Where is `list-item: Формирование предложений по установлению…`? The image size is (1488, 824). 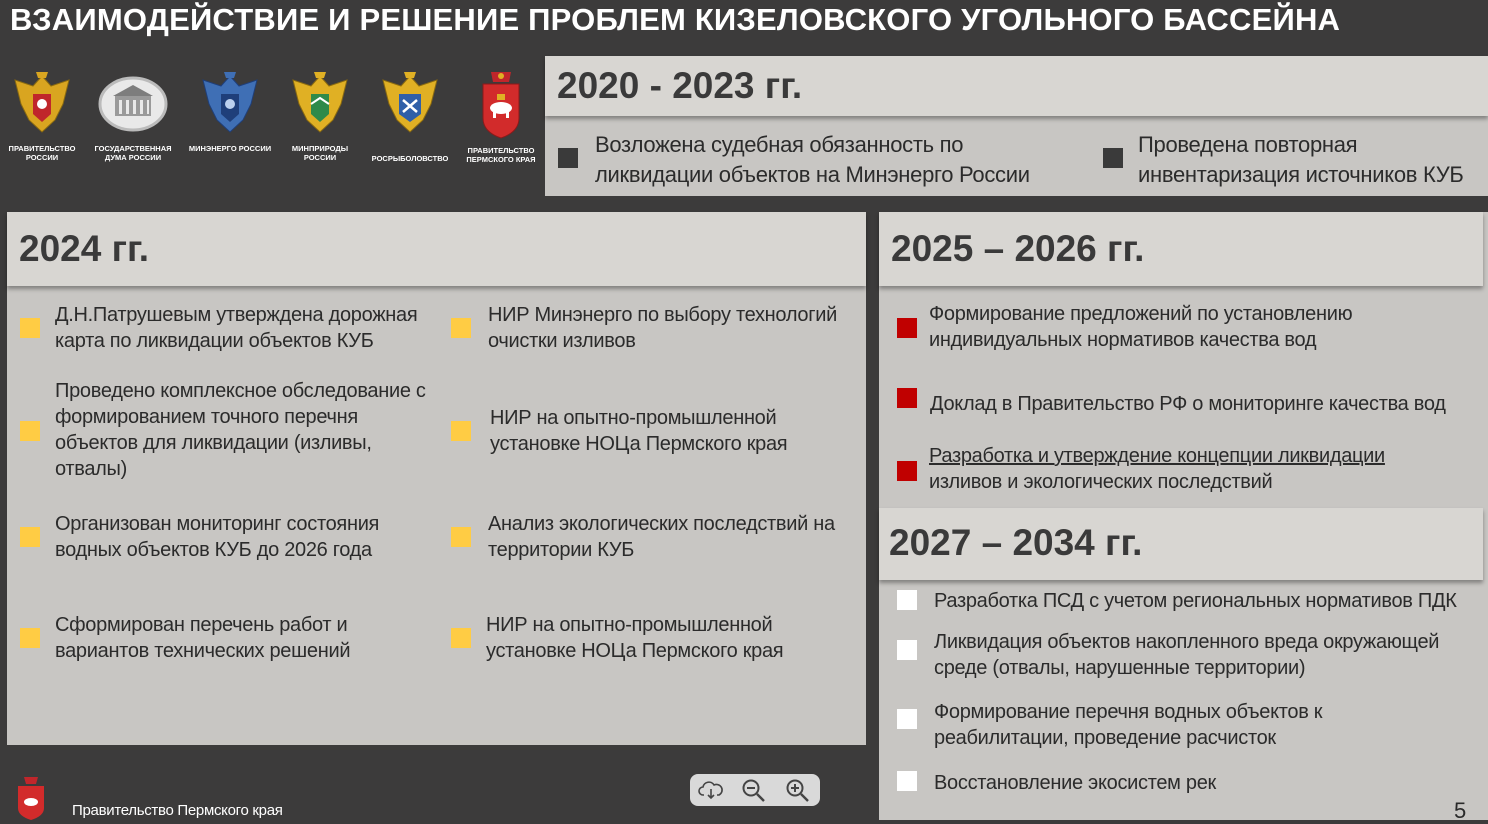 list-item: Формирование предложений по установлению… is located at coordinates (1141, 327).